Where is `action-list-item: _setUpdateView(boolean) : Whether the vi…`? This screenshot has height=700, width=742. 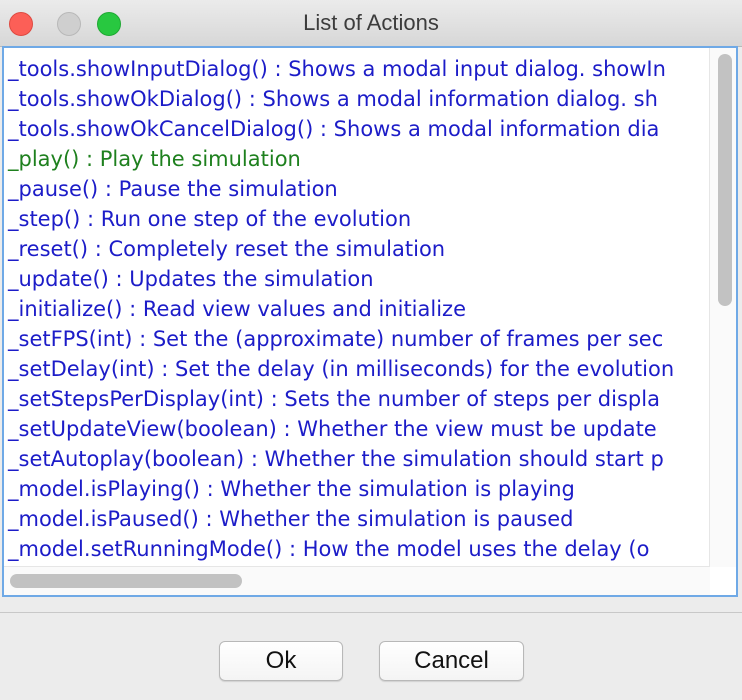 action-list-item: _setUpdateView(boolean) : Whether the vi… is located at coordinates (332, 429).